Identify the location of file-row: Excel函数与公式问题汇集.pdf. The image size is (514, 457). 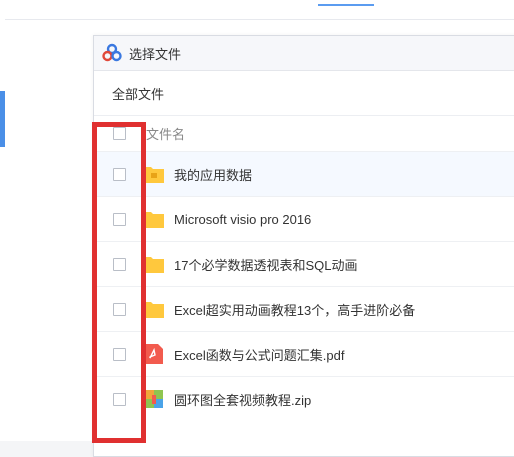
(304, 353).